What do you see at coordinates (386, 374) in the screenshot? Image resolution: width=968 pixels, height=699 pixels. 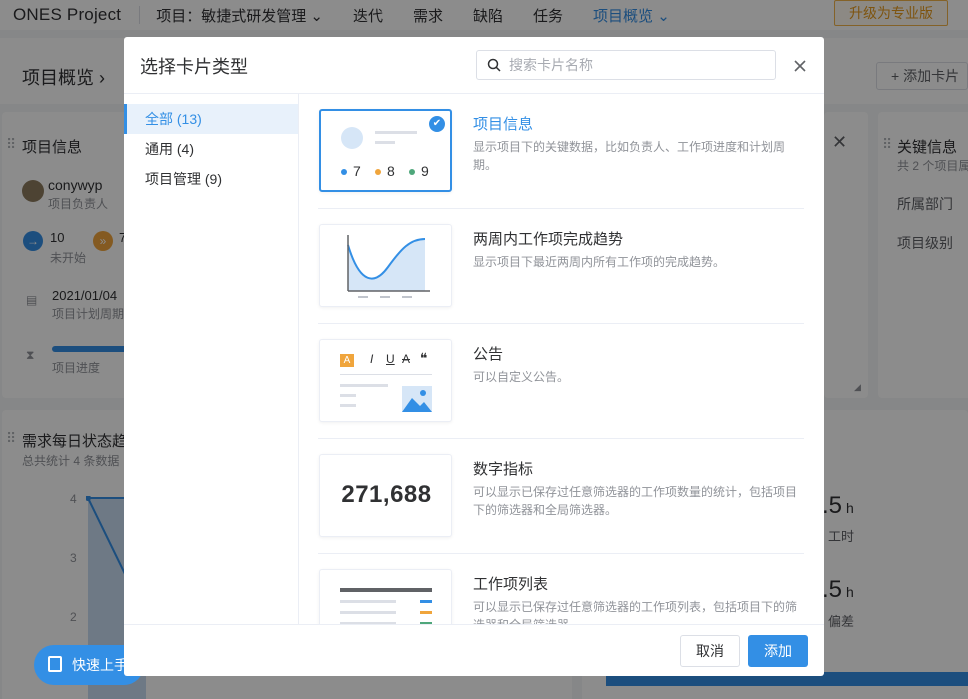 I see `toolbar-divider` at bounding box center [386, 374].